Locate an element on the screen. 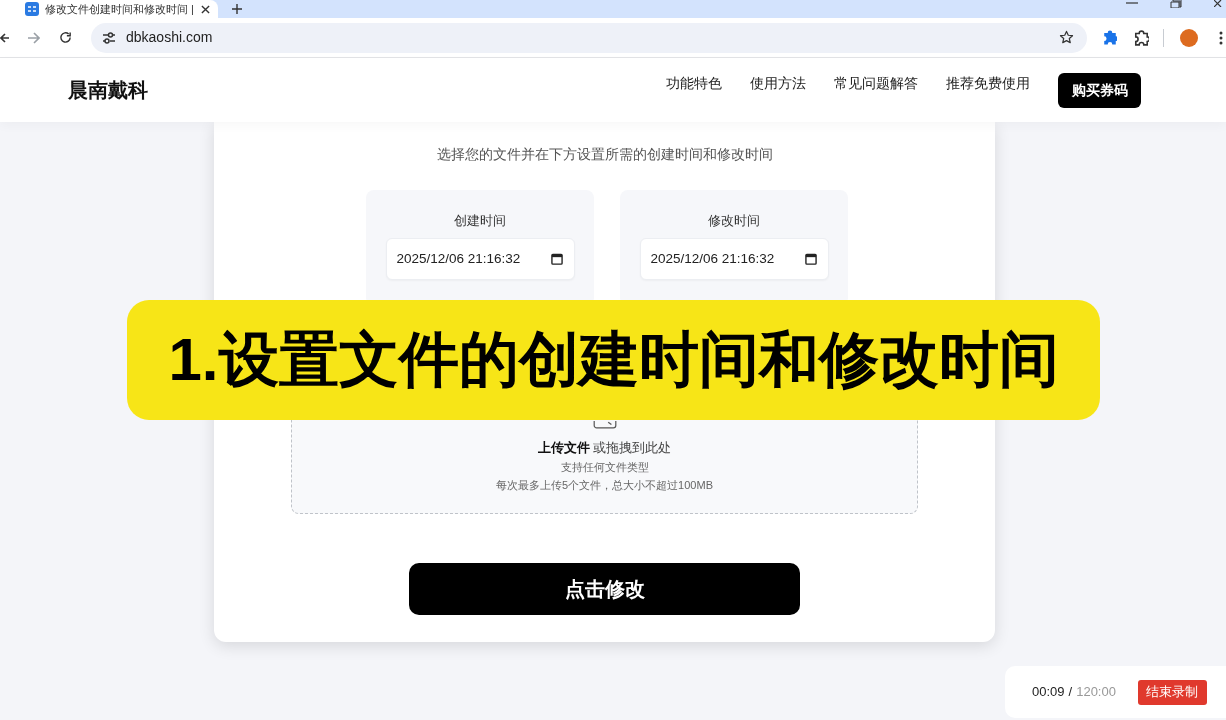 The image size is (1226, 720). nav-link: 使用方法 is located at coordinates (778, 83).